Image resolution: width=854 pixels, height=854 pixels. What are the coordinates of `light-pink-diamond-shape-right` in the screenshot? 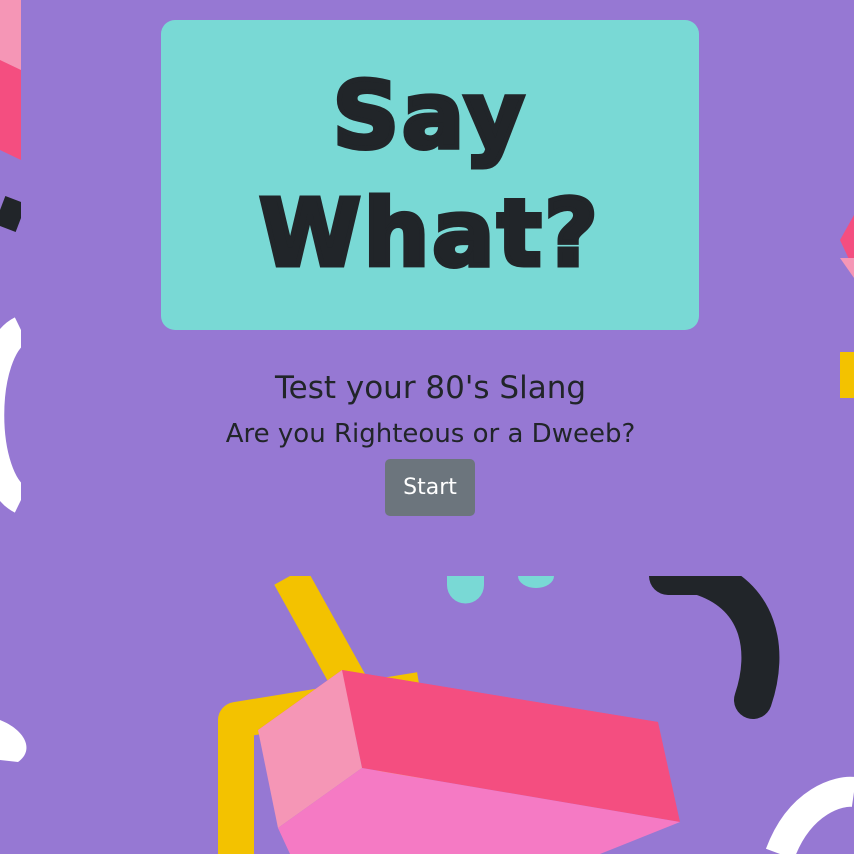 It's located at (847, 268).